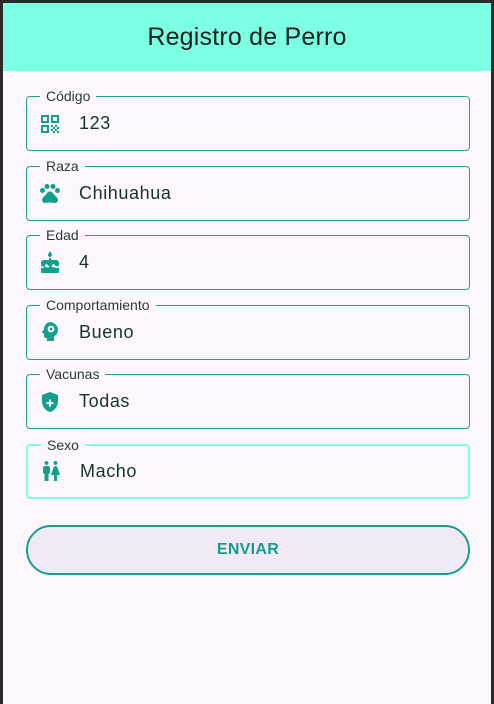 The height and width of the screenshot is (704, 494). I want to click on vacunas-input: Todas, so click(105, 401).